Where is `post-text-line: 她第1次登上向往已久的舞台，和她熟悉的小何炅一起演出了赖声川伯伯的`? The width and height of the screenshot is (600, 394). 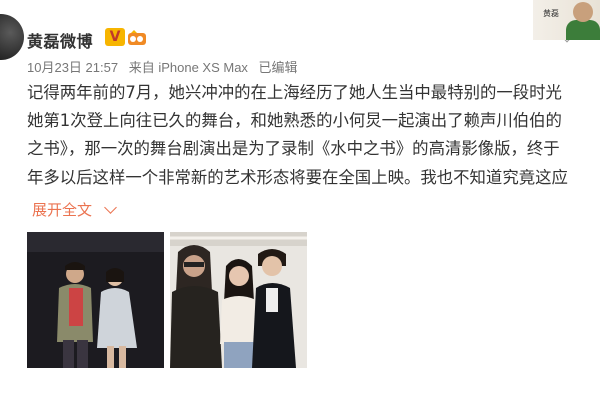
post-text-line: 她第1次登上向往已久的舞台，和她熟悉的小何炅一起演出了赖声川伯伯的 is located at coordinates (294, 121).